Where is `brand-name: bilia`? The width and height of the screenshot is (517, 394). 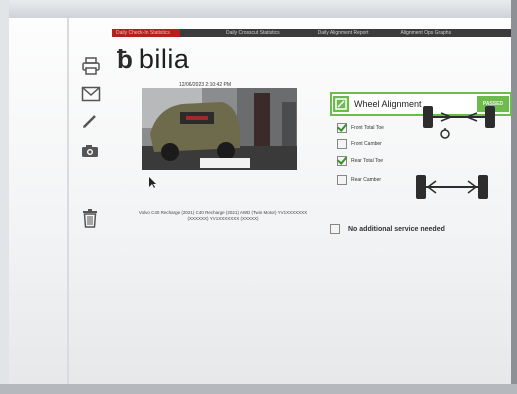 brand-name: bilia is located at coordinates (164, 59).